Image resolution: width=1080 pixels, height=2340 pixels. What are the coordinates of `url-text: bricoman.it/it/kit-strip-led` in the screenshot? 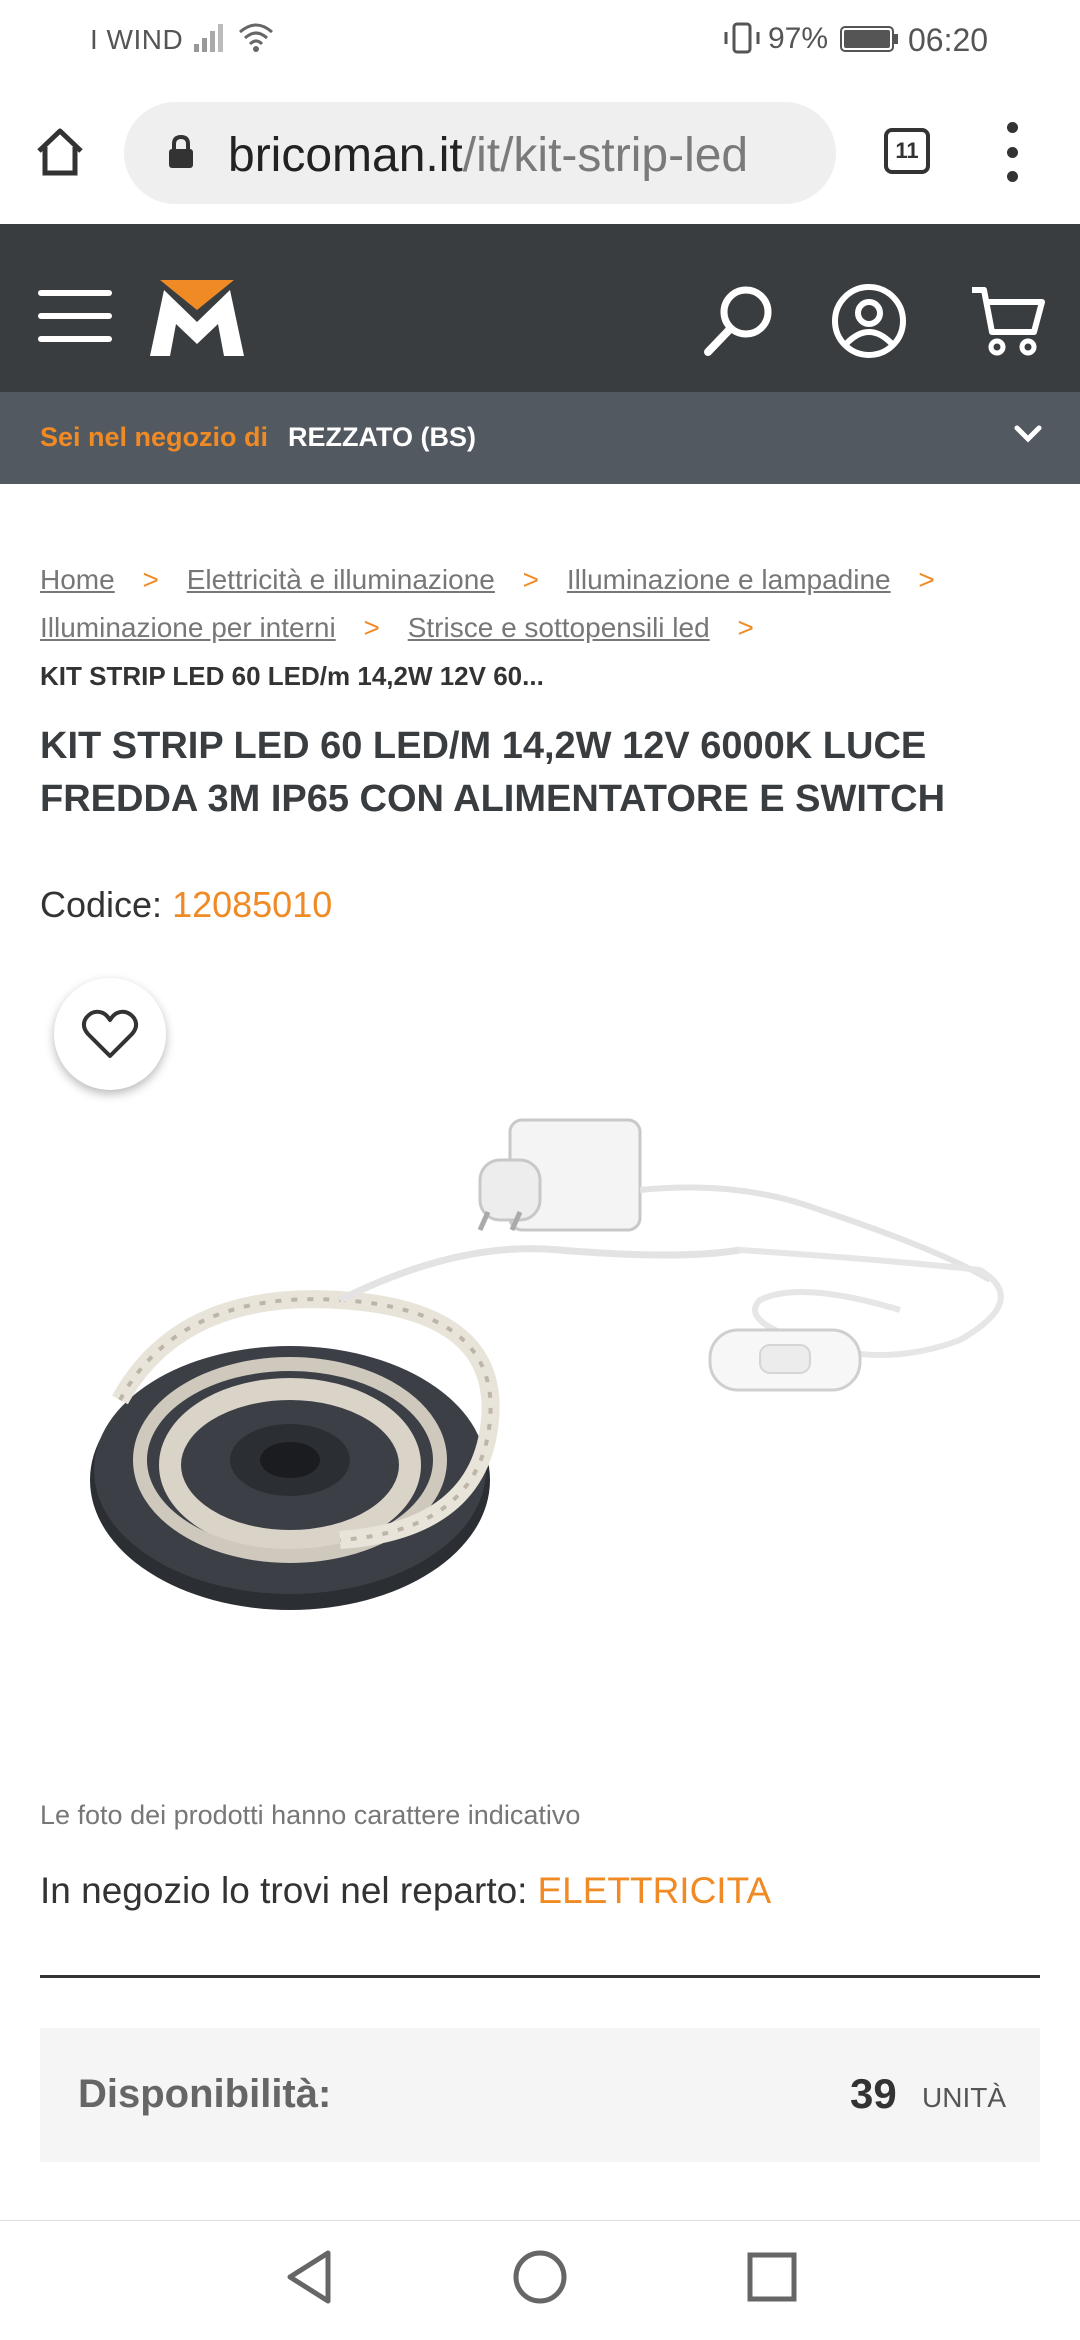 It's located at (488, 155).